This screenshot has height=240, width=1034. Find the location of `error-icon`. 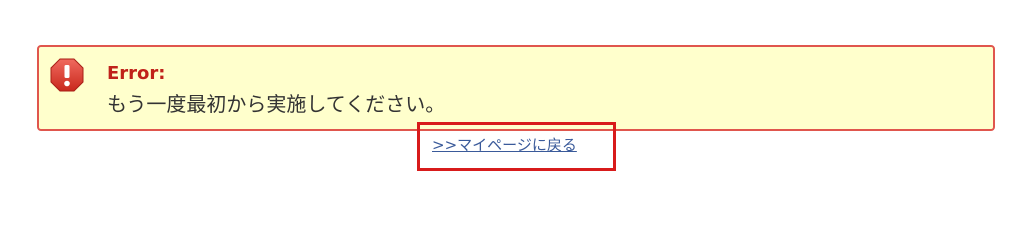

error-icon is located at coordinates (67, 75).